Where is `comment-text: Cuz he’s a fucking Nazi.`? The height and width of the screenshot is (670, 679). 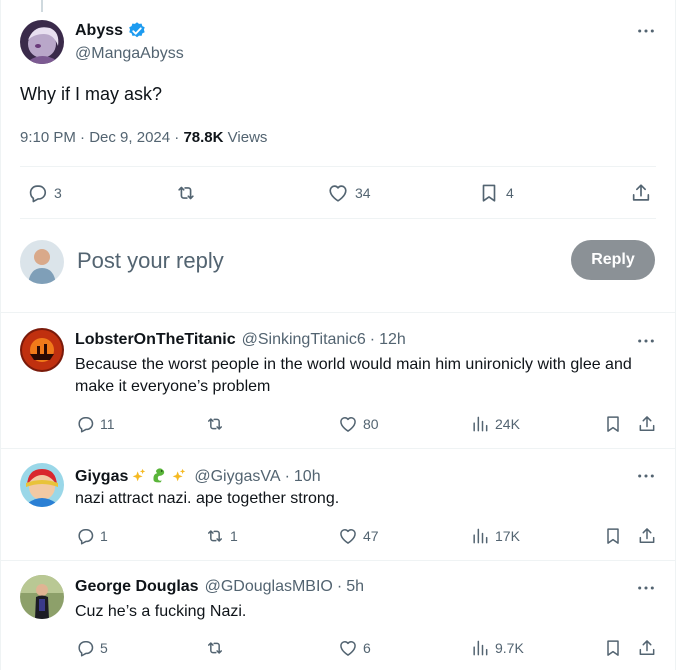
comment-text: Cuz he’s a fucking Nazi. is located at coordinates (161, 611).